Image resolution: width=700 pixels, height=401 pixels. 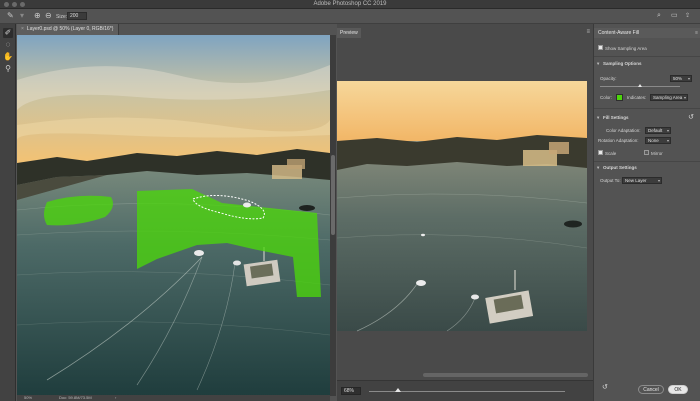 What do you see at coordinates (350, 16) in the screenshot?
I see `options-bar: ✎ ▾ ⊕ ⊖ Size: 200 ⌕ ▭ ⇪` at bounding box center [350, 16].